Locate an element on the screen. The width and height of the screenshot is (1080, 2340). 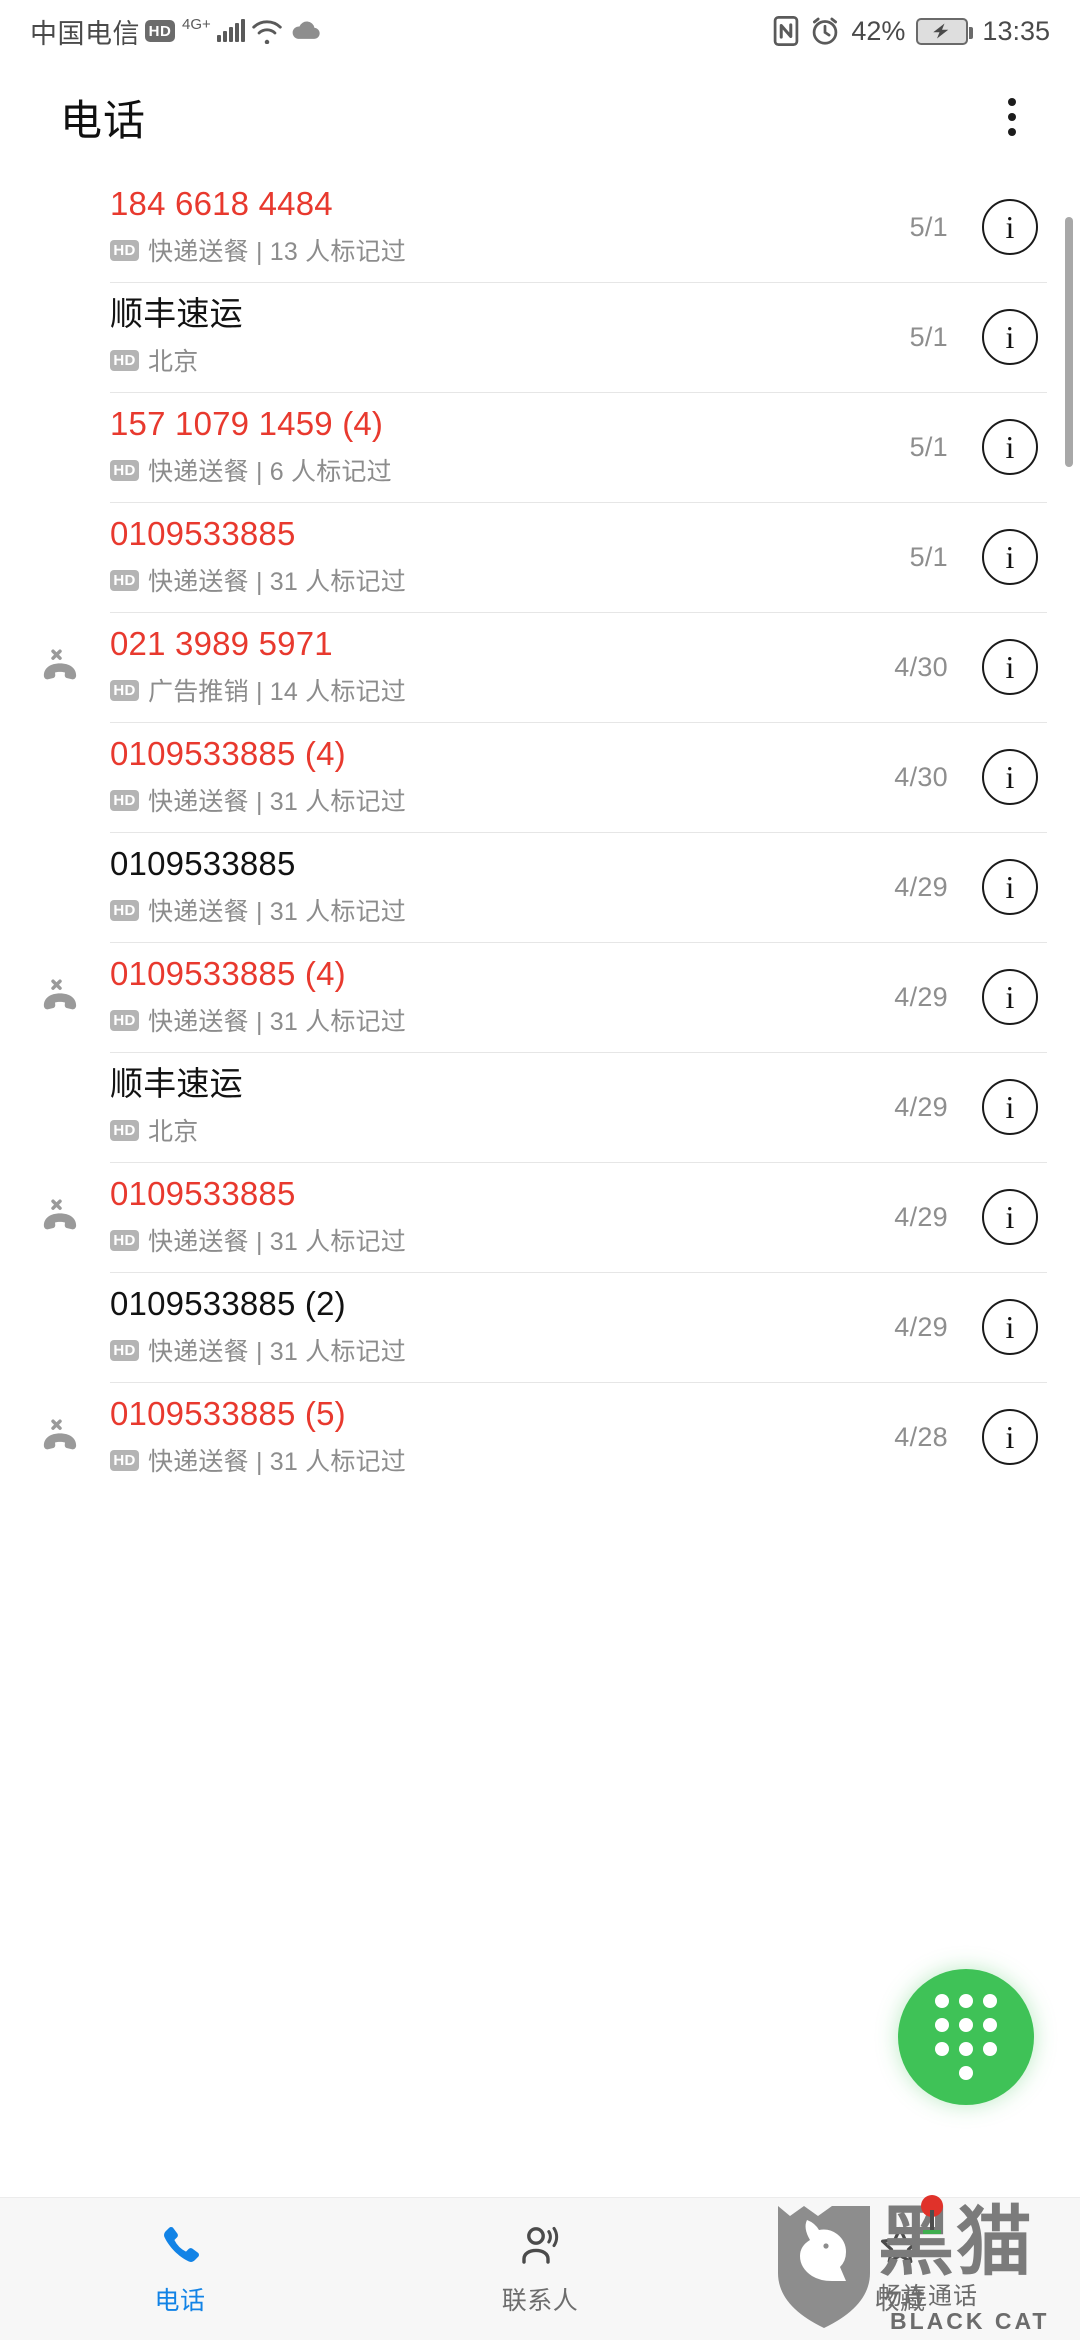
call-log-row: 0109533885 (5) HD 快递送餐 | 31 人标记过 4/28 i is located at coordinates (540, 1437).